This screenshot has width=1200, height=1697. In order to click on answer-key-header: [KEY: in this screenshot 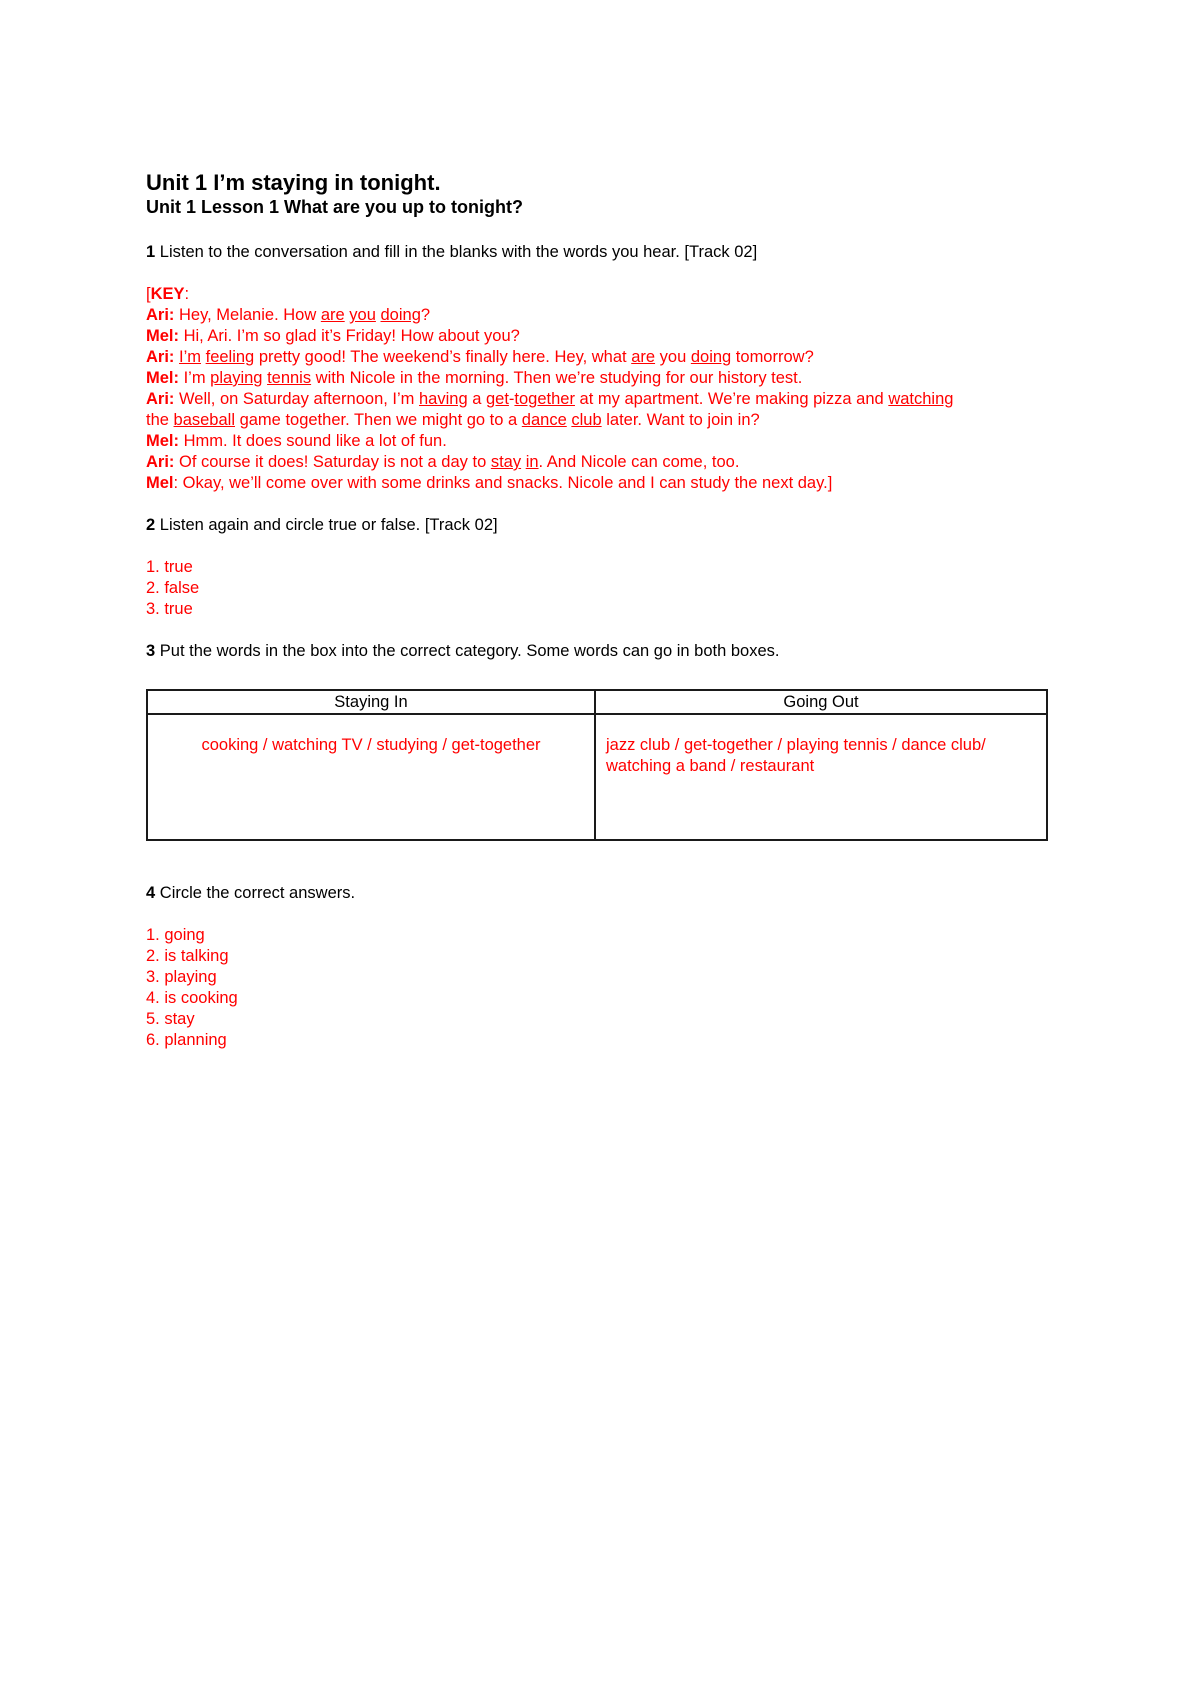, I will do `click(596, 294)`.